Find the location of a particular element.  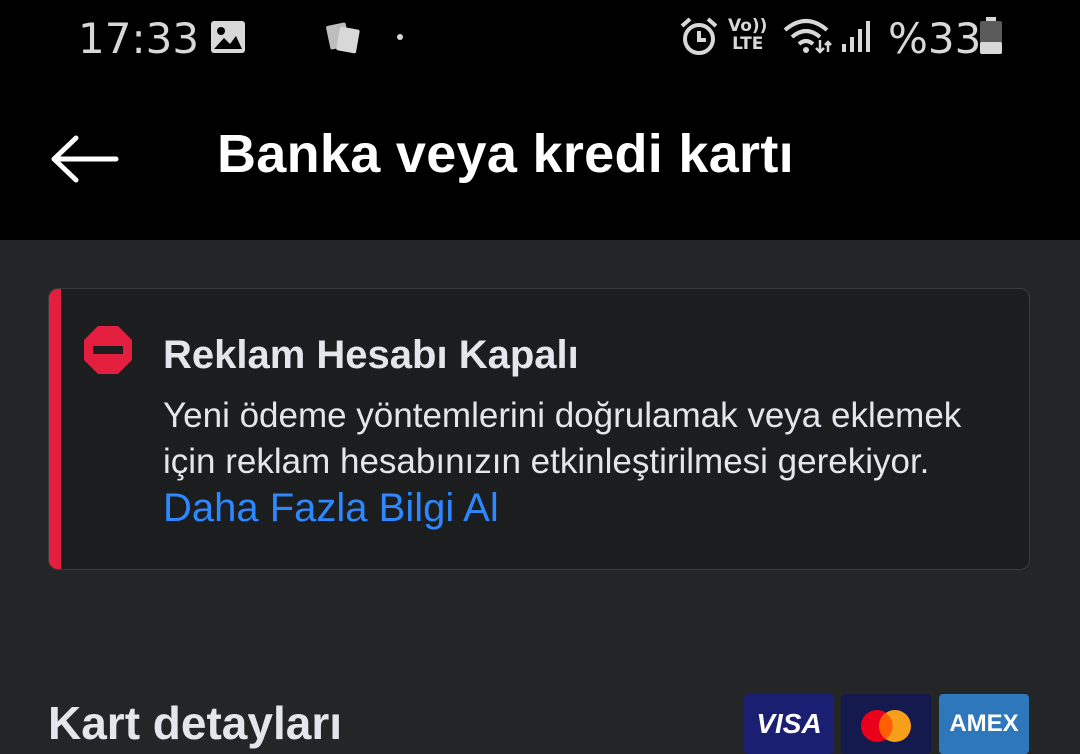

amex-logo-label: AMEX is located at coordinates (984, 723).